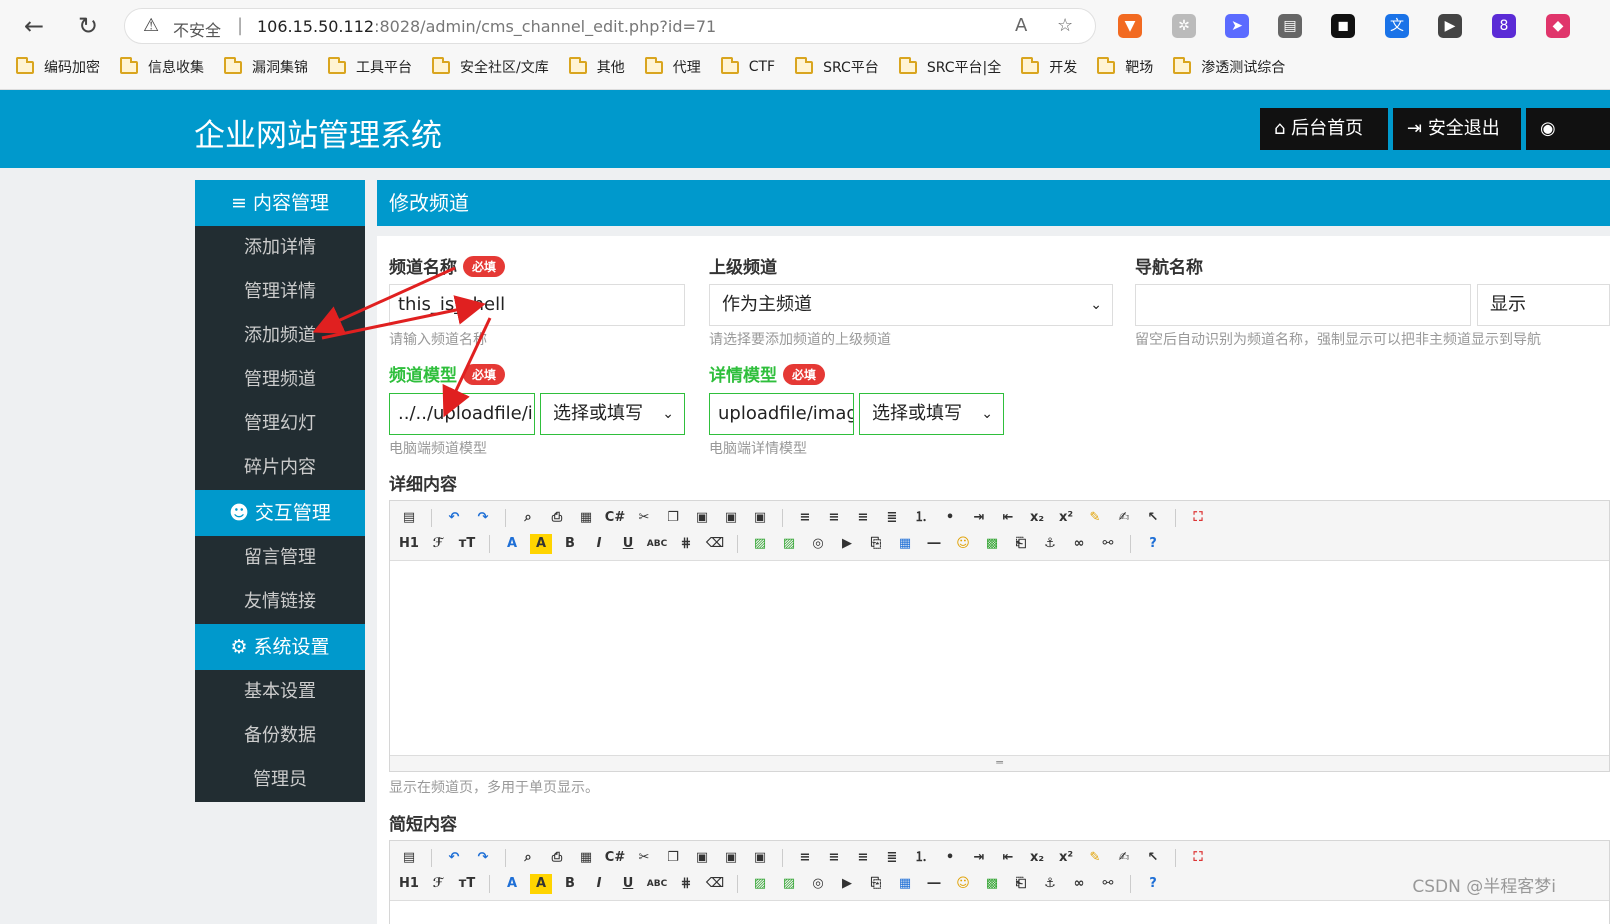  I want to click on extension-translate-icon: 文, so click(1397, 26).